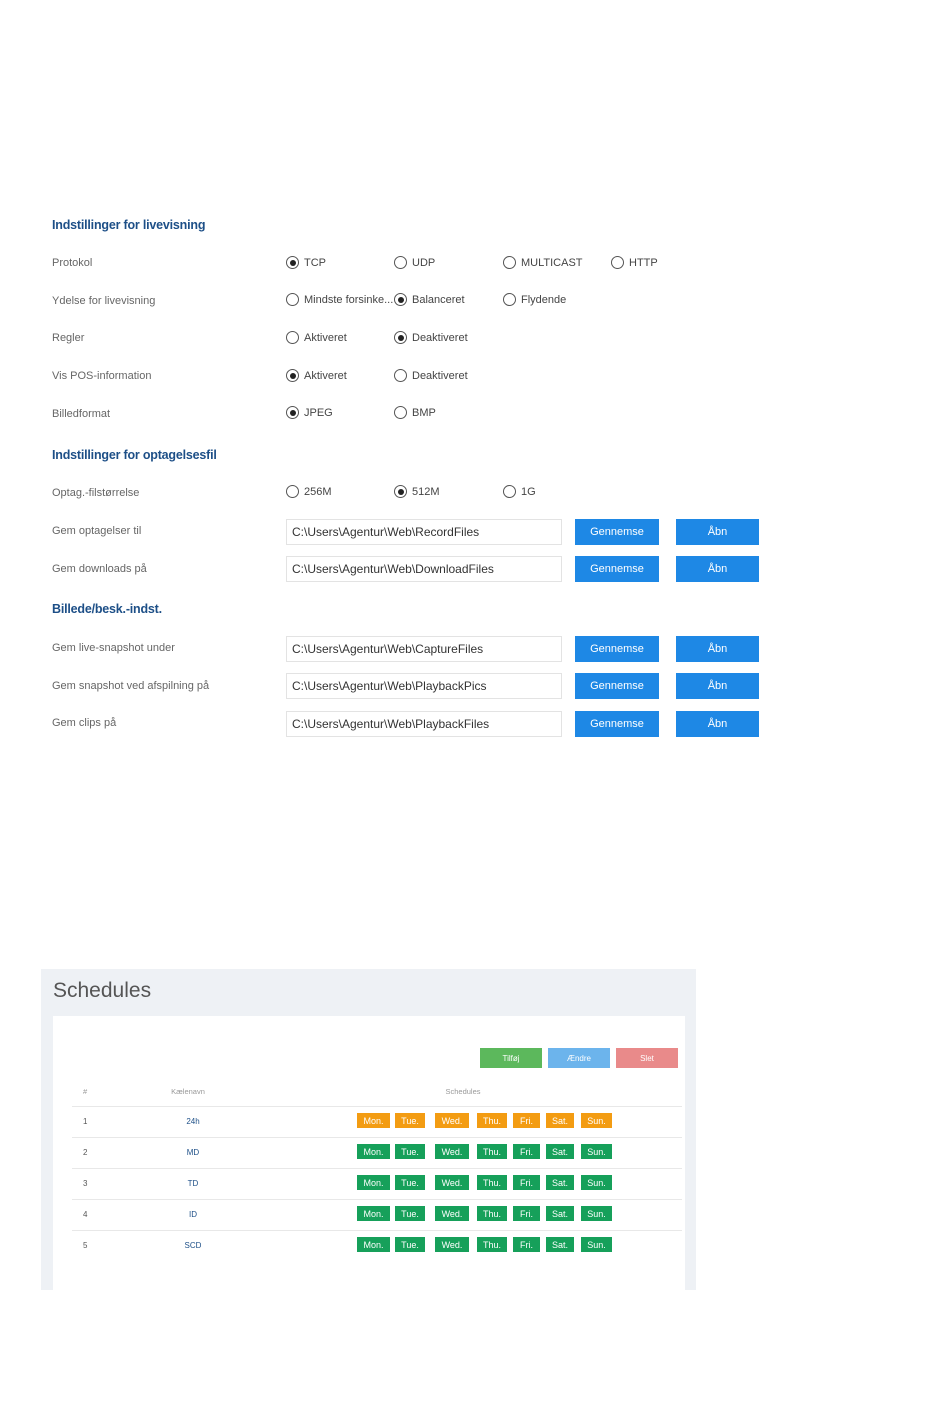 The height and width of the screenshot is (1409, 950). I want to click on download-path-input, so click(424, 569).